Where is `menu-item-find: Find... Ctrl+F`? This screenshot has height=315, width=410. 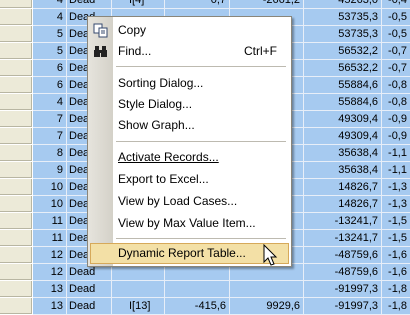
menu-item-find: Find... Ctrl+F is located at coordinates (189, 51).